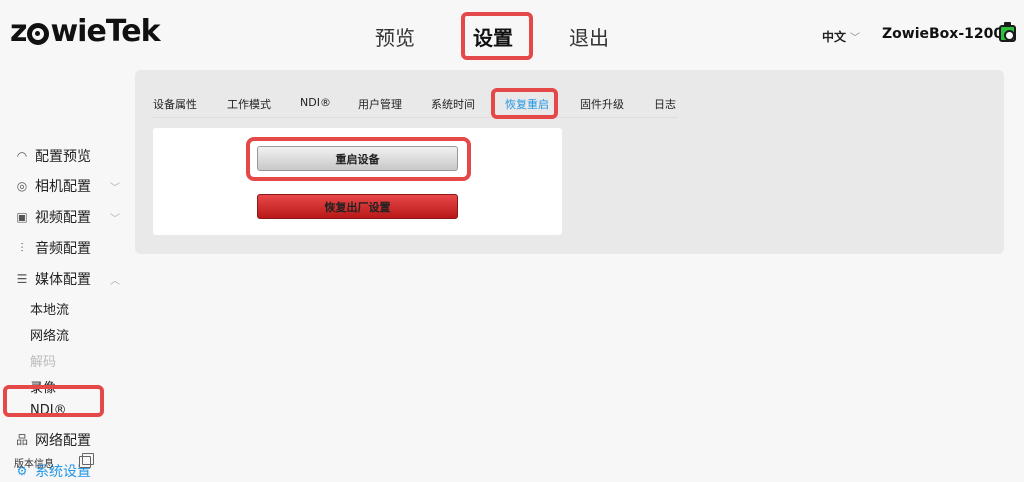 Image resolution: width=1024 pixels, height=482 pixels. Describe the element at coordinates (63, 441) in the screenshot. I see `sidebar-item-label: 网络配置` at that location.